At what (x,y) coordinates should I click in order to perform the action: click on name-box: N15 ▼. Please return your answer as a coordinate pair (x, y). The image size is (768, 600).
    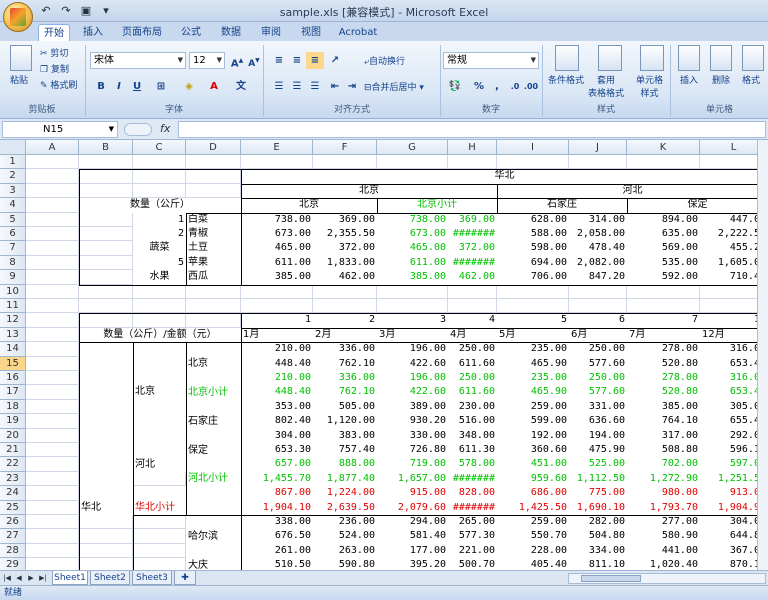
    Looking at the image, I should click on (60, 129).